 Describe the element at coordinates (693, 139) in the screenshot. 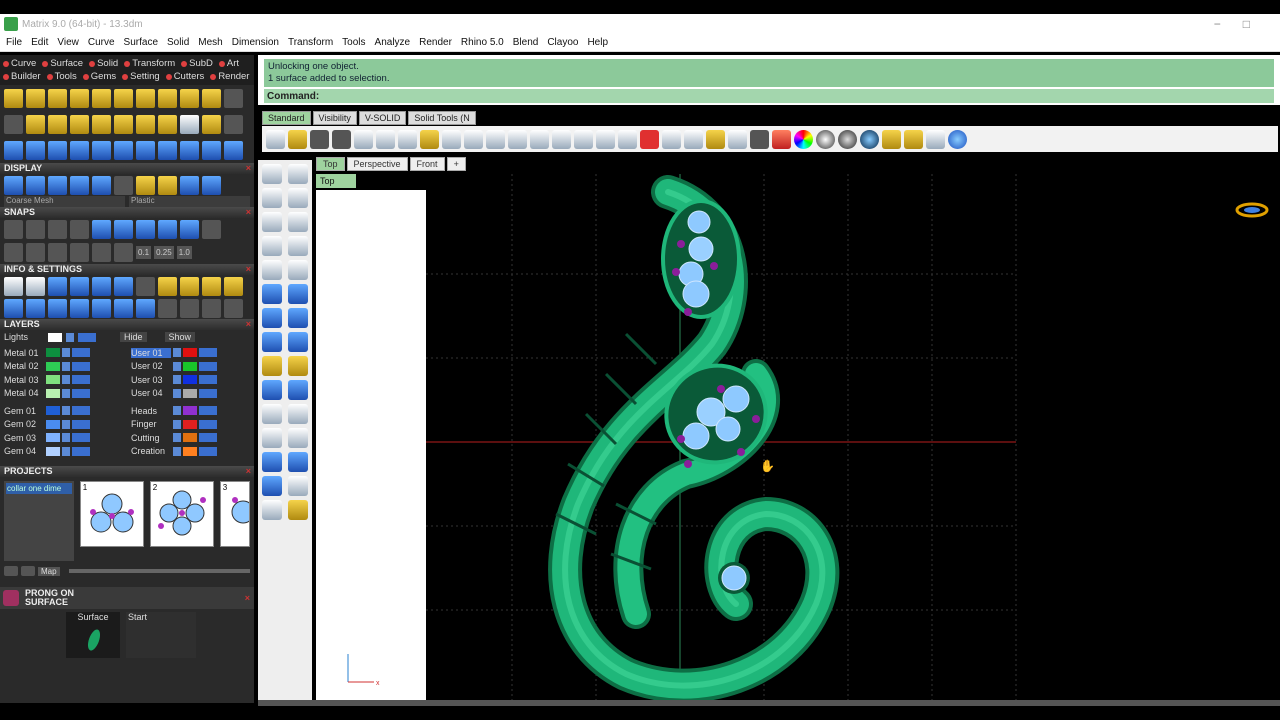

I see `circle-target-icon` at that location.